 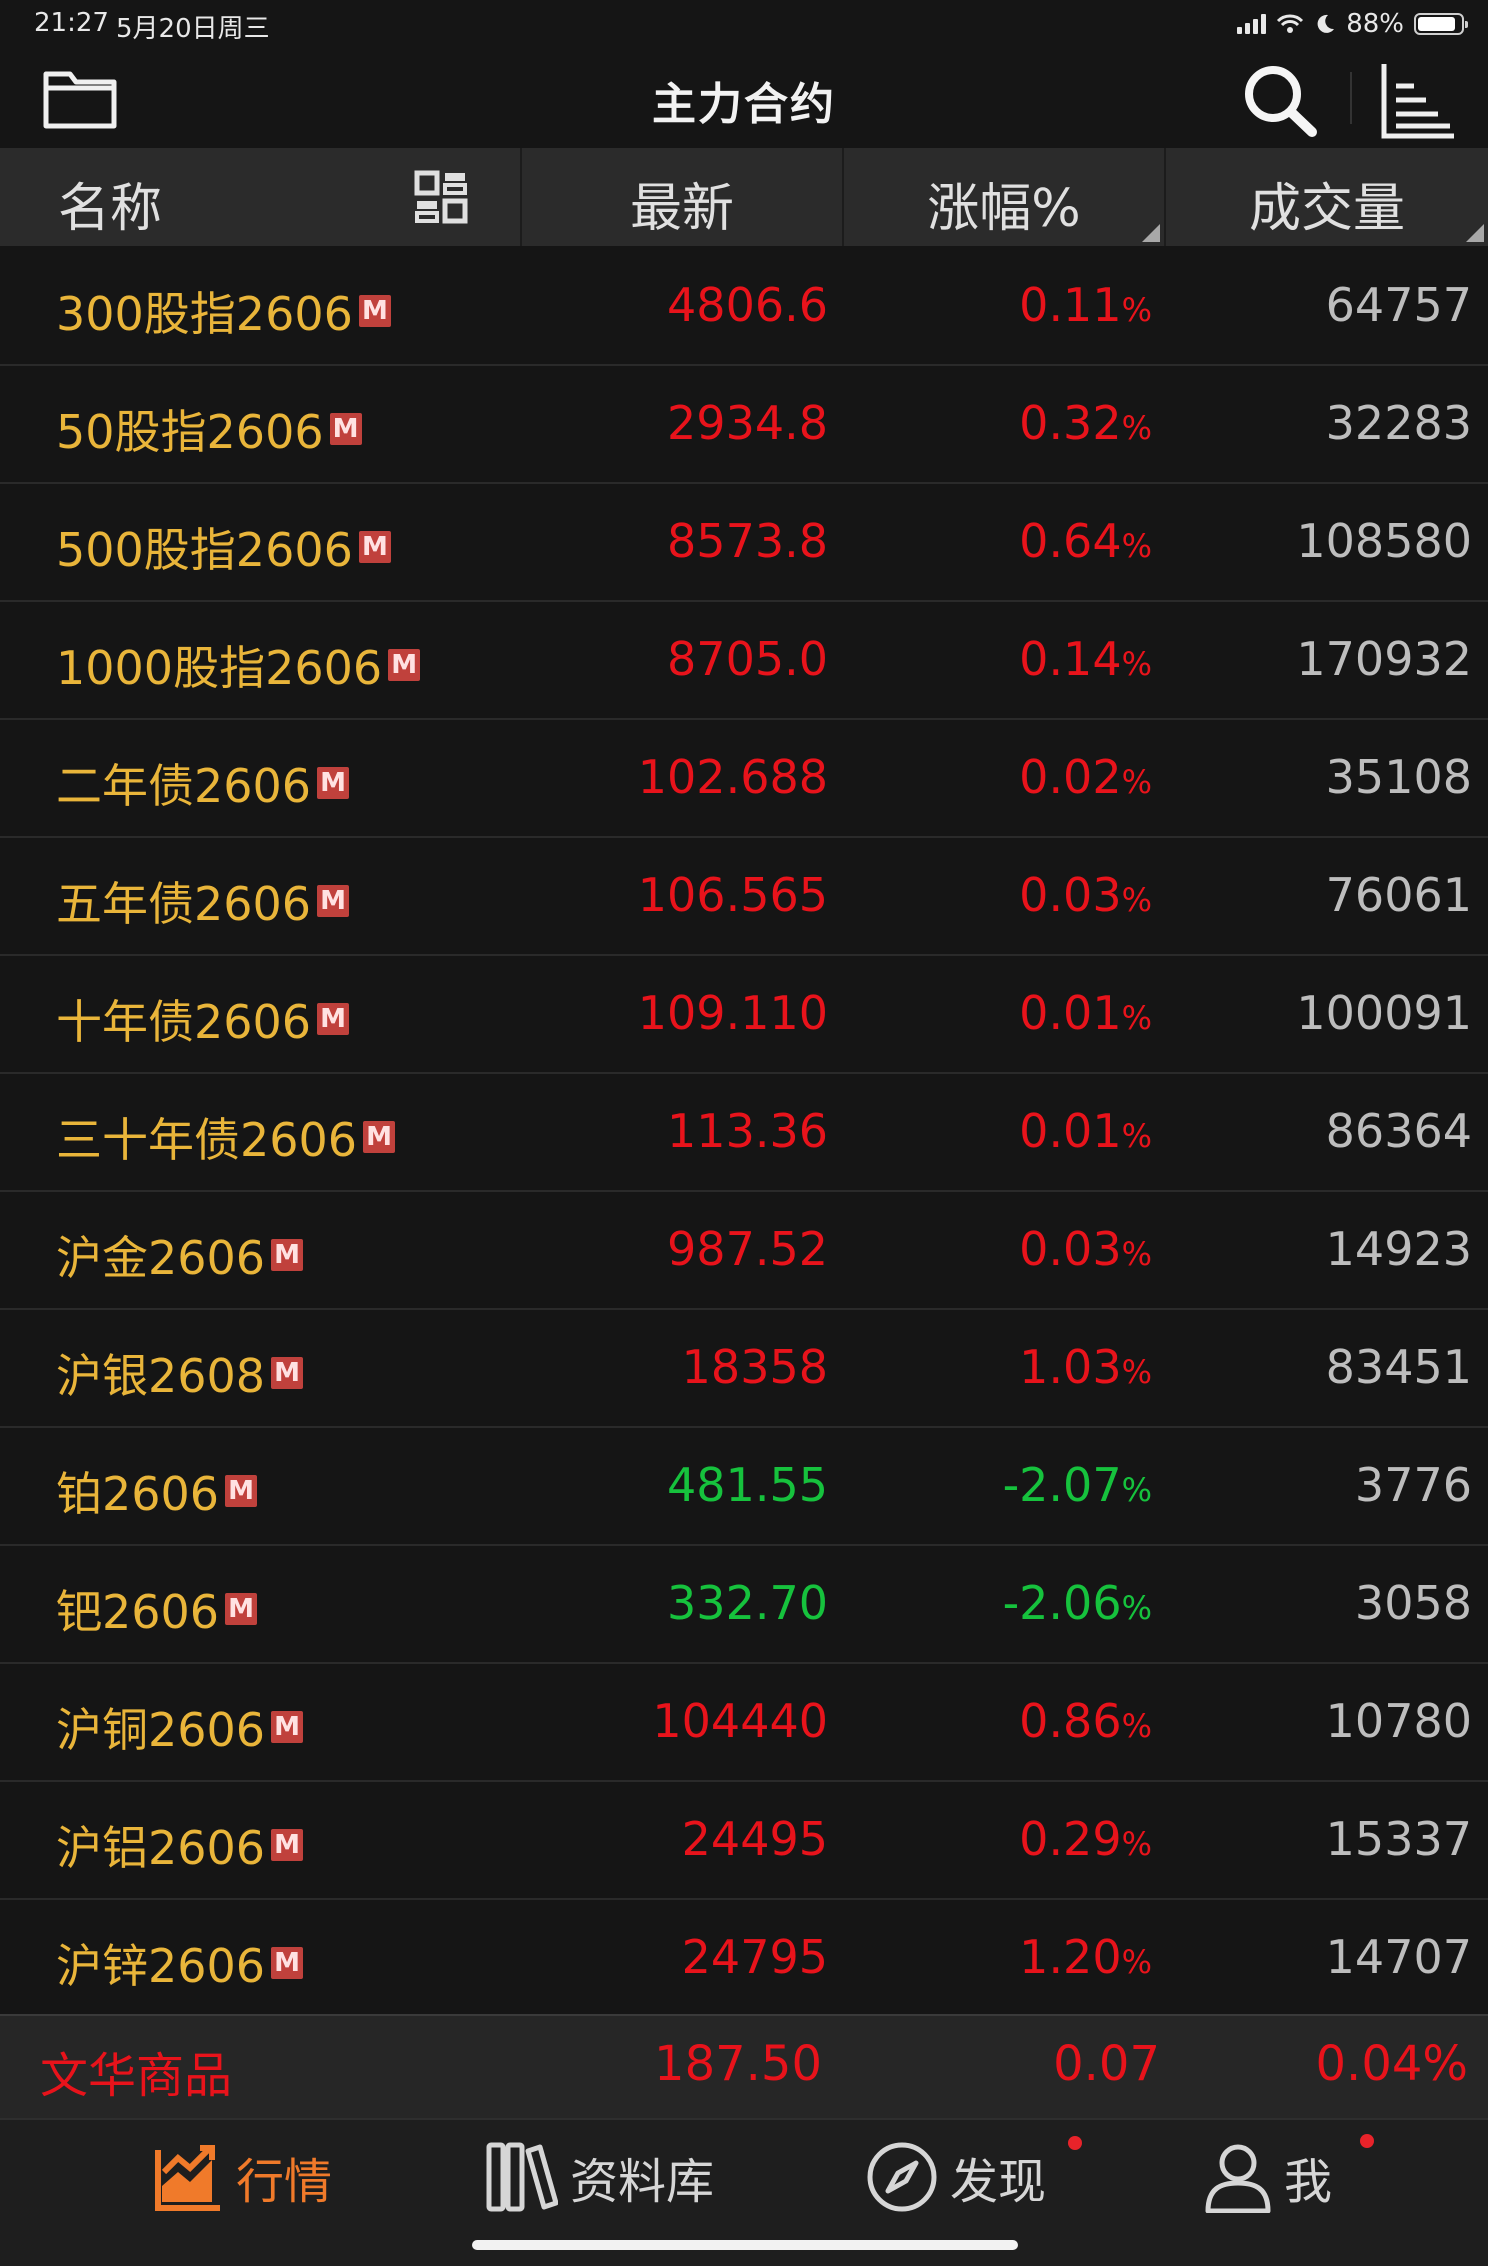 I want to click on volume: 100091, so click(x=1384, y=1013).